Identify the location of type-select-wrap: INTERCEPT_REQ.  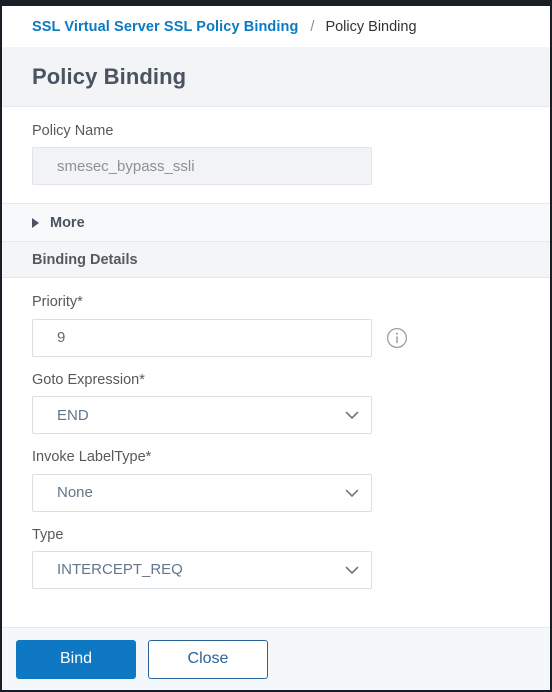
(202, 569).